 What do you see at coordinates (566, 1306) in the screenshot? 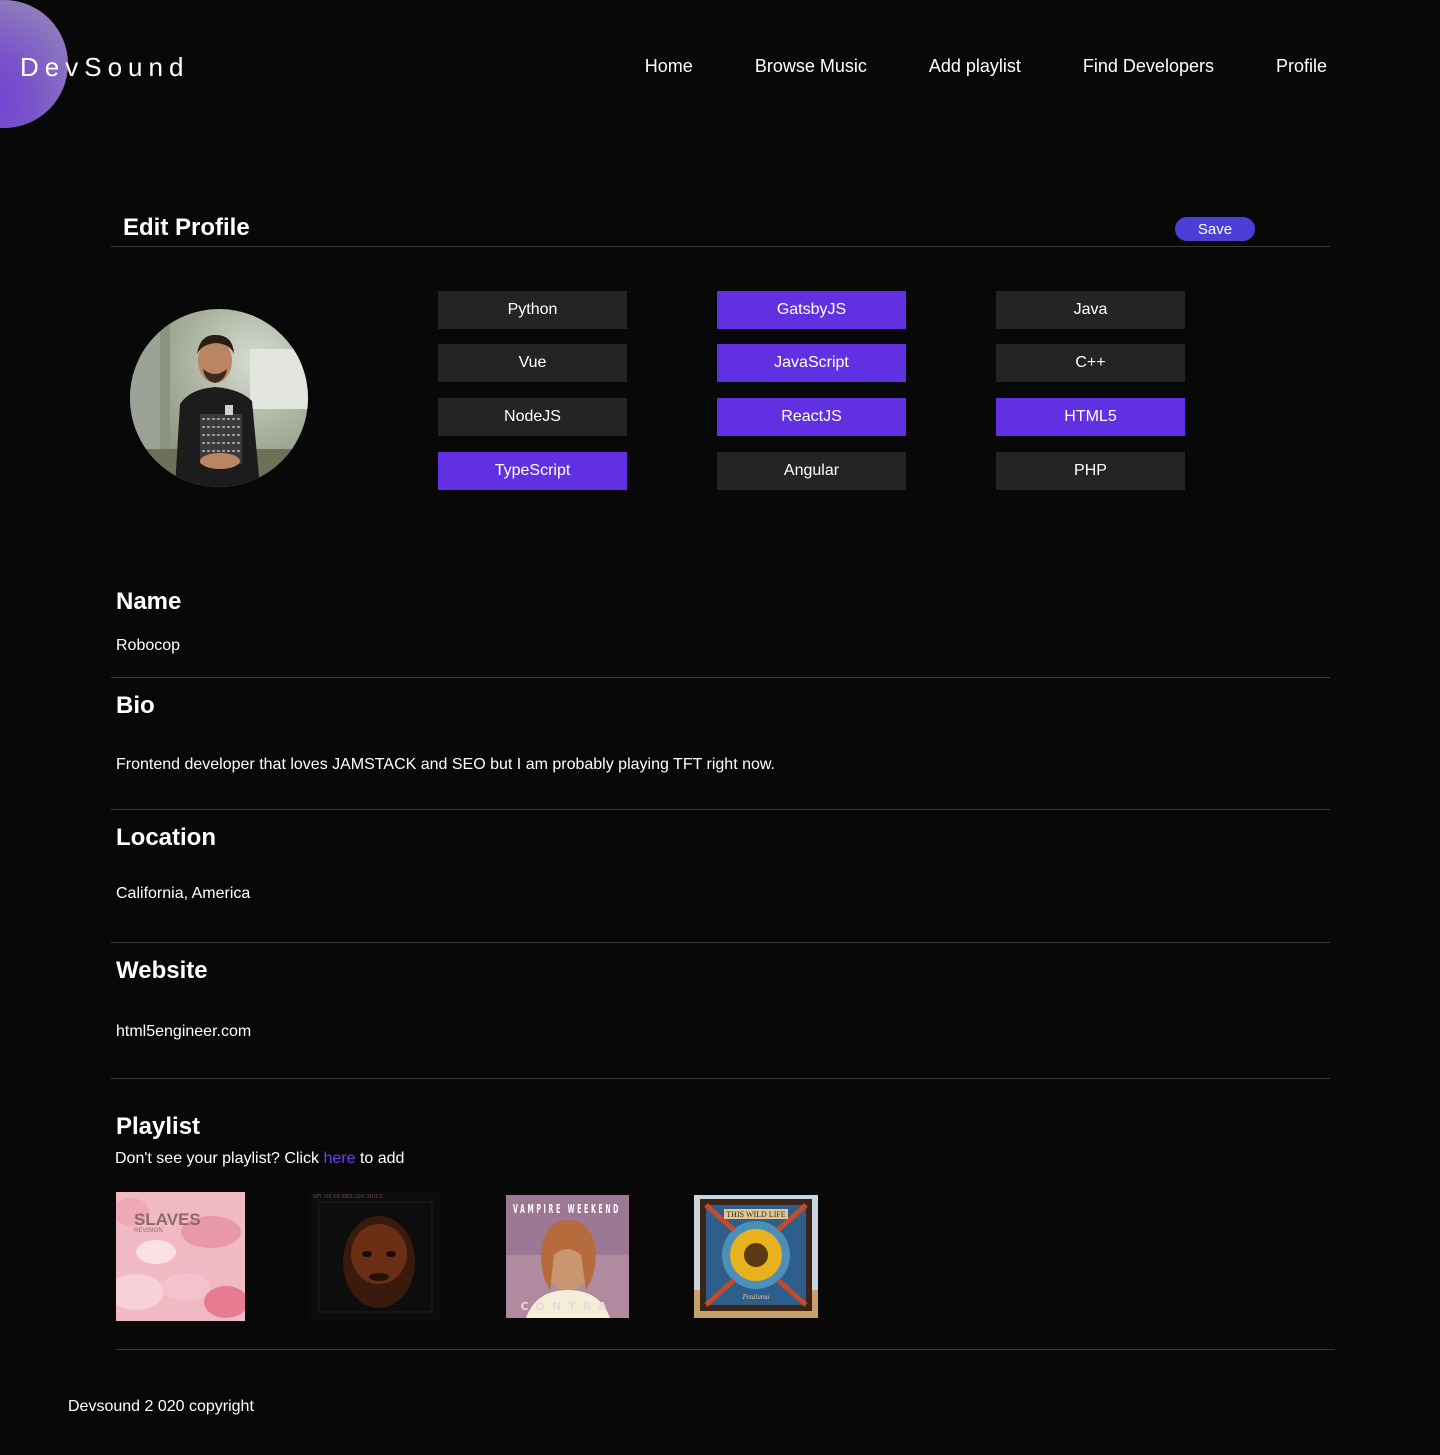
I see `album-cover-subtitle: CONTRA` at bounding box center [566, 1306].